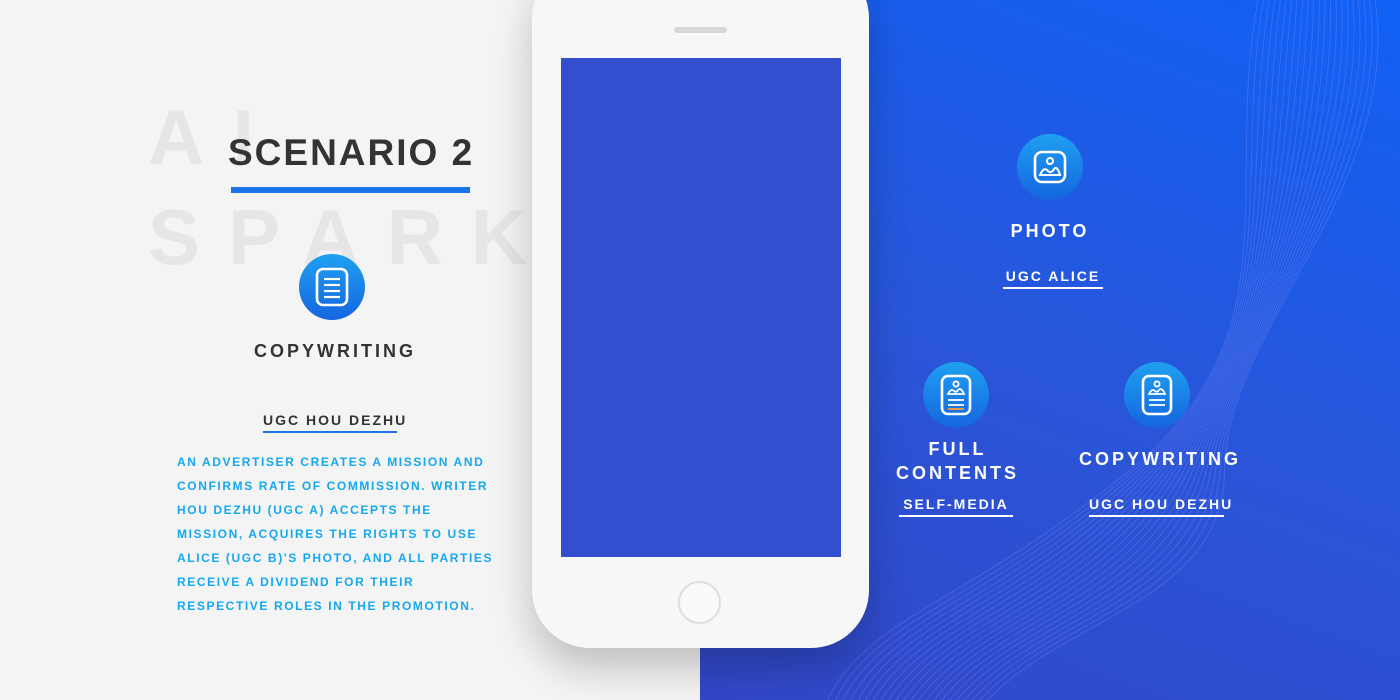 This screenshot has height=700, width=1400. Describe the element at coordinates (335, 351) in the screenshot. I see `copywriting-label: COPYWRITING` at that location.